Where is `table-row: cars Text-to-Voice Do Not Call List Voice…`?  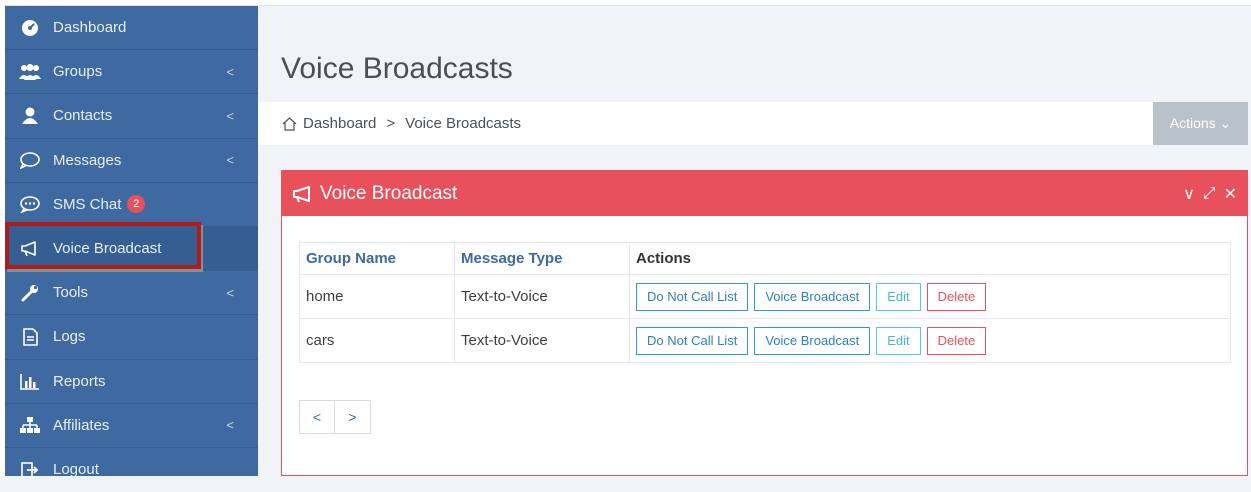 table-row: cars Text-to-Voice Do Not Call List Voice… is located at coordinates (765, 340).